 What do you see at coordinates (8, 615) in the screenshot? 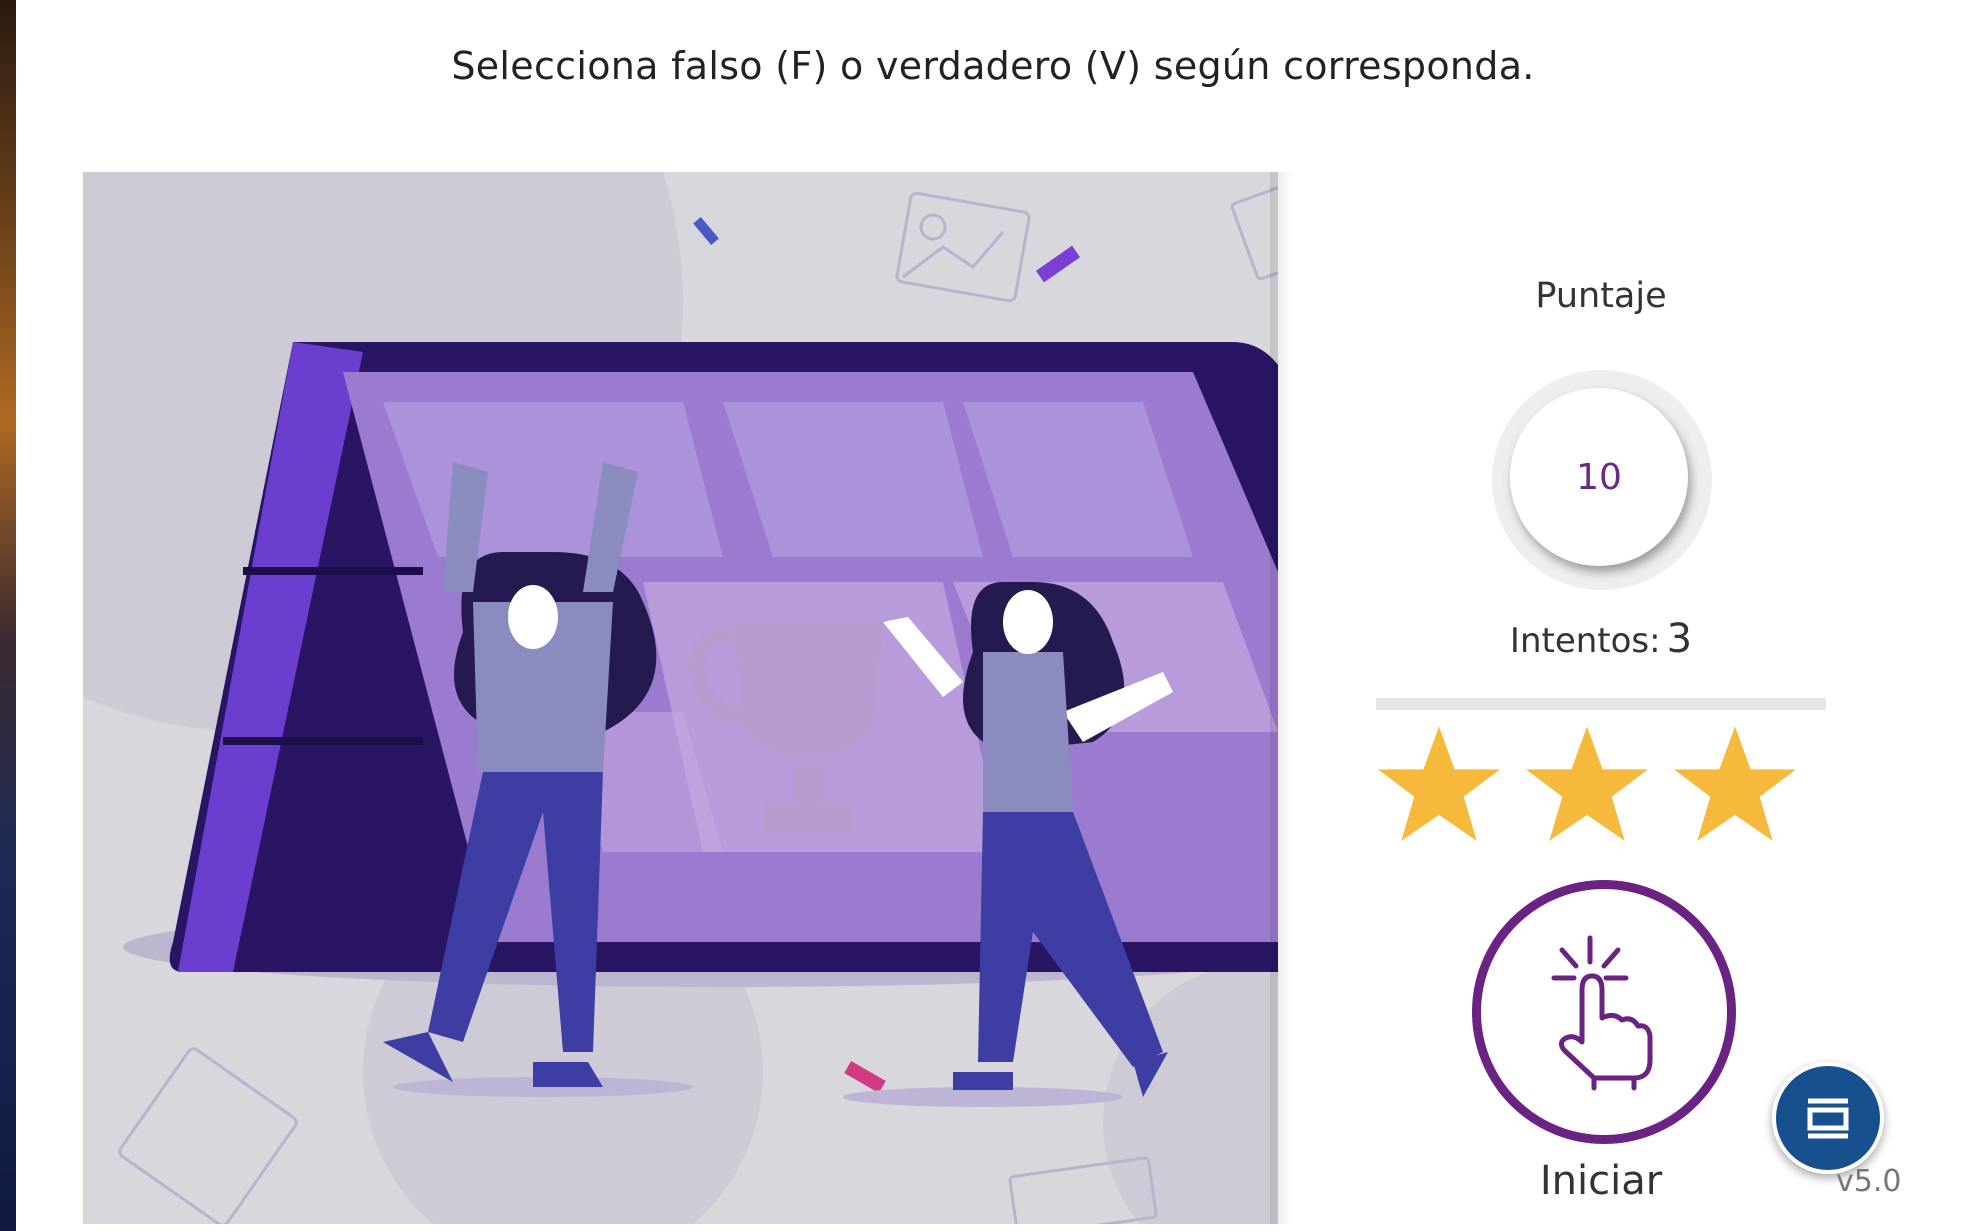
I see `background-edge` at bounding box center [8, 615].